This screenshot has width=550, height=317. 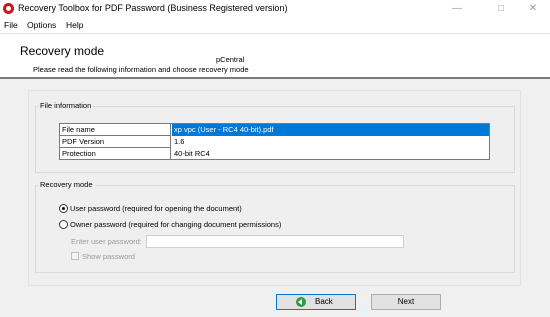 I want to click on user-password-field-label: Enter user password:, so click(x=106, y=241).